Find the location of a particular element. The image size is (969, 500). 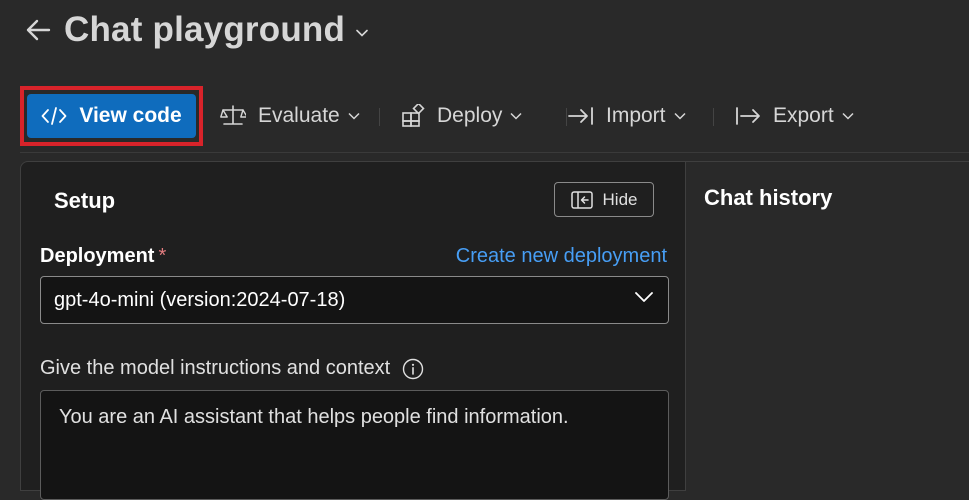

instructions-label: Give the model instructions and context is located at coordinates (232, 368).